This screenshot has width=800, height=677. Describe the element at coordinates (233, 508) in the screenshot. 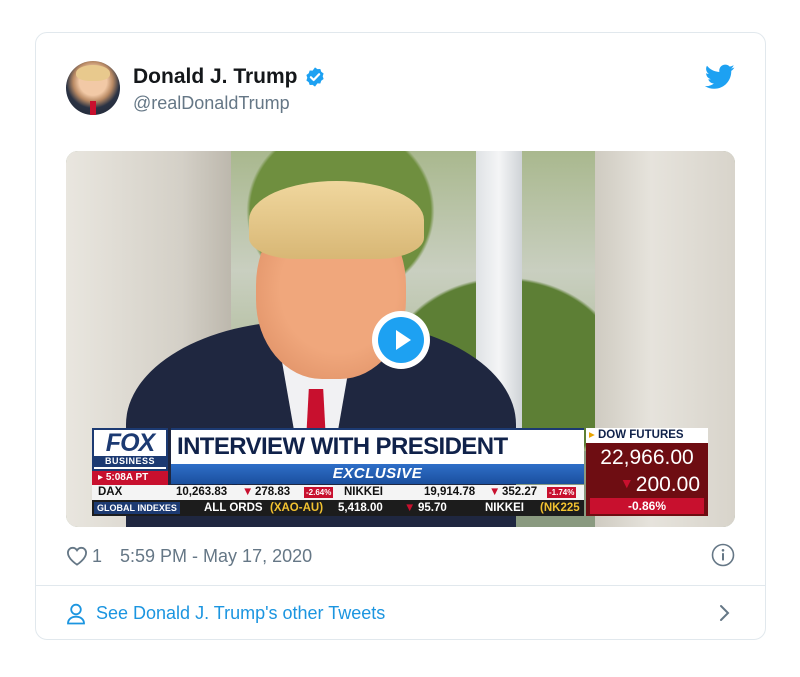

I see `allords-label: ALL ORDS` at that location.